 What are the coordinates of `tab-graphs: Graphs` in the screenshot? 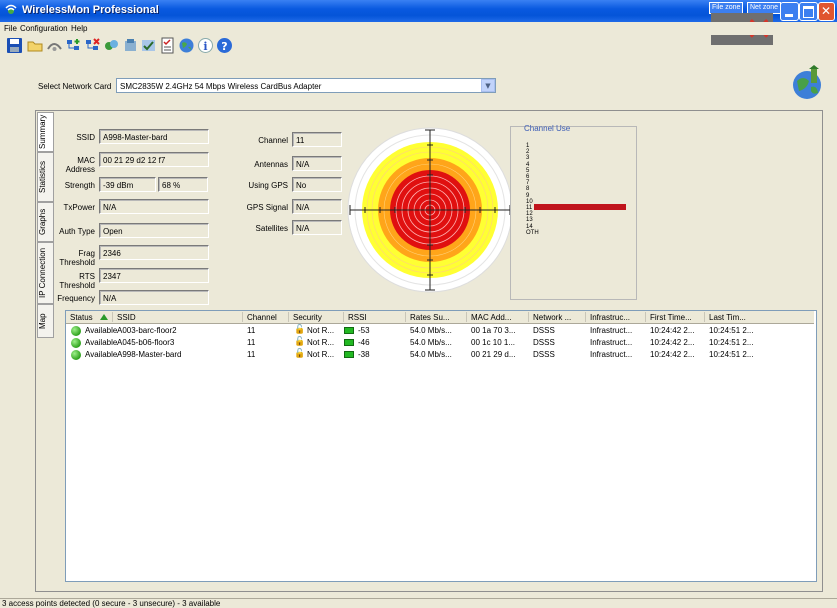 It's located at (45, 222).